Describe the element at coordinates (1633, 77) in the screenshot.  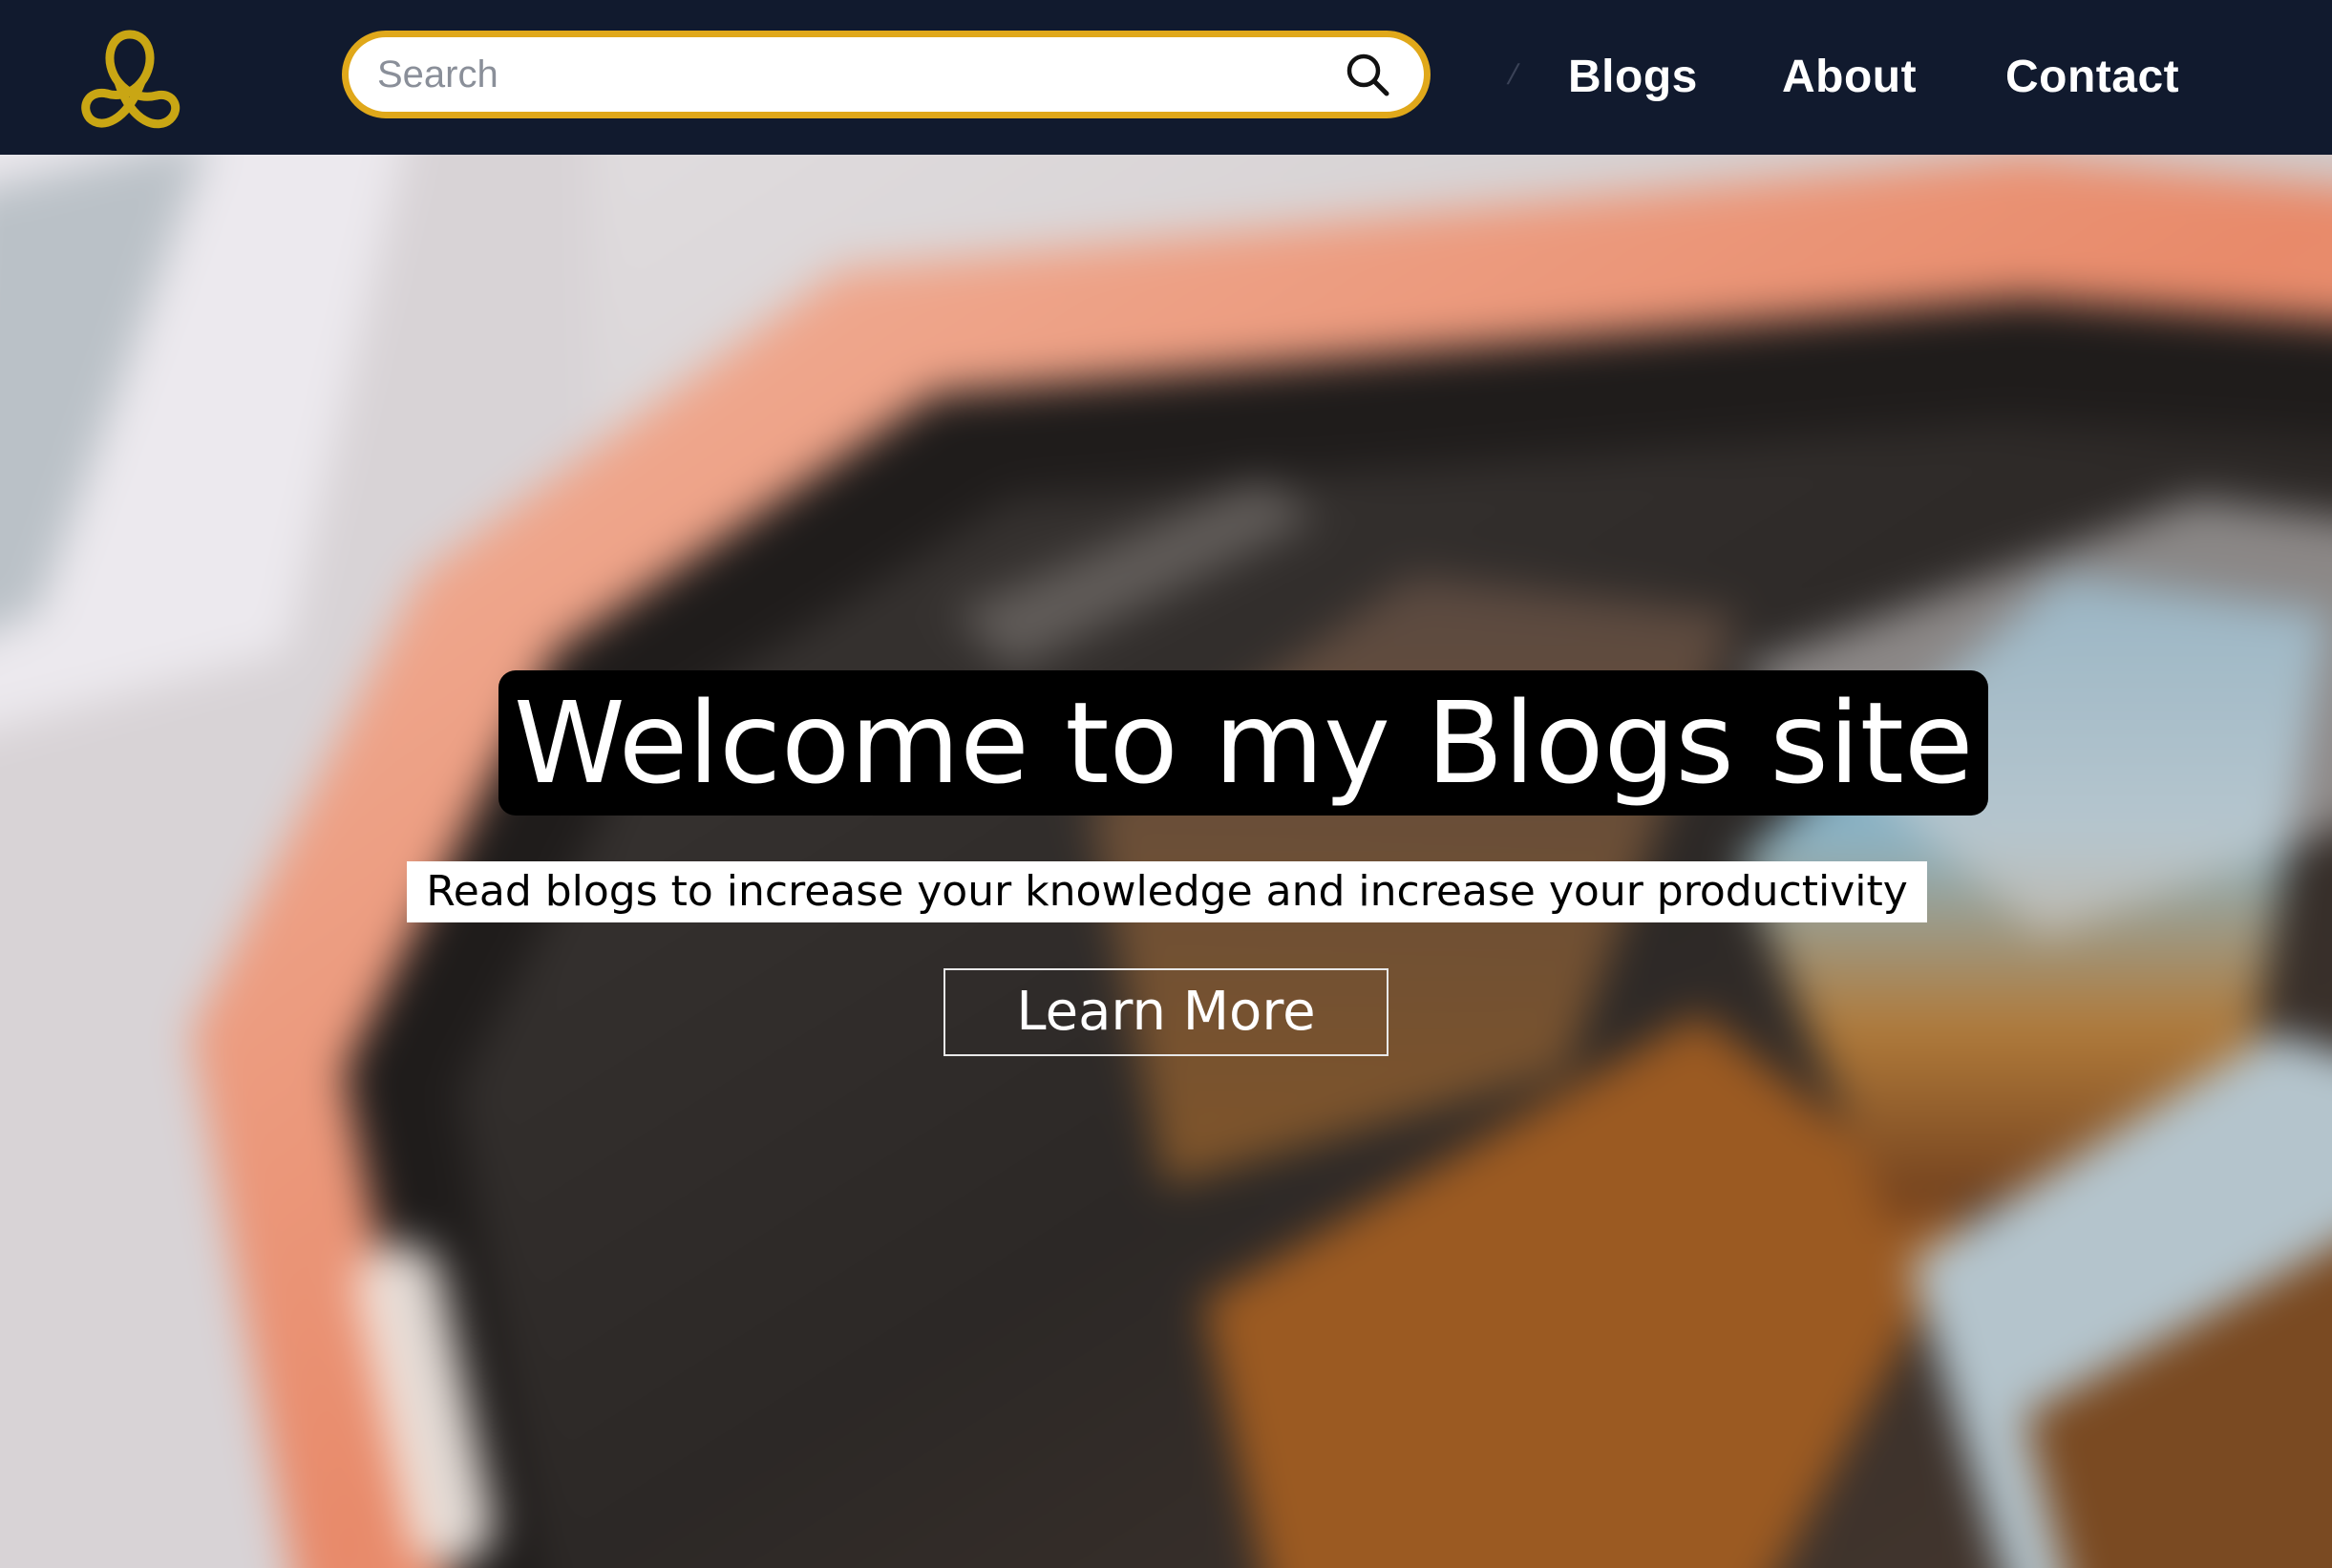
I see `nav-link-blogs: Blogs` at that location.